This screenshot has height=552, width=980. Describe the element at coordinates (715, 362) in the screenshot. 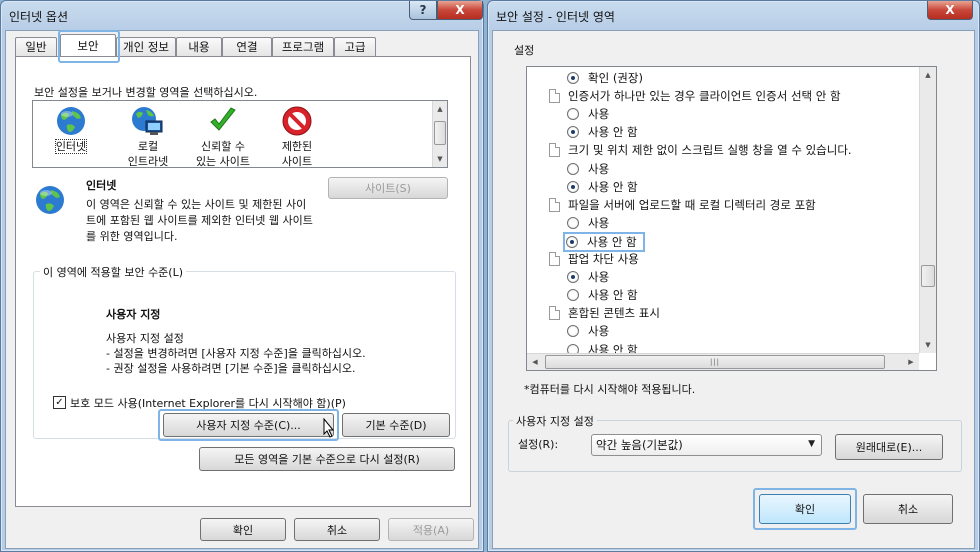

I see `scroll-thumb: |||` at that location.